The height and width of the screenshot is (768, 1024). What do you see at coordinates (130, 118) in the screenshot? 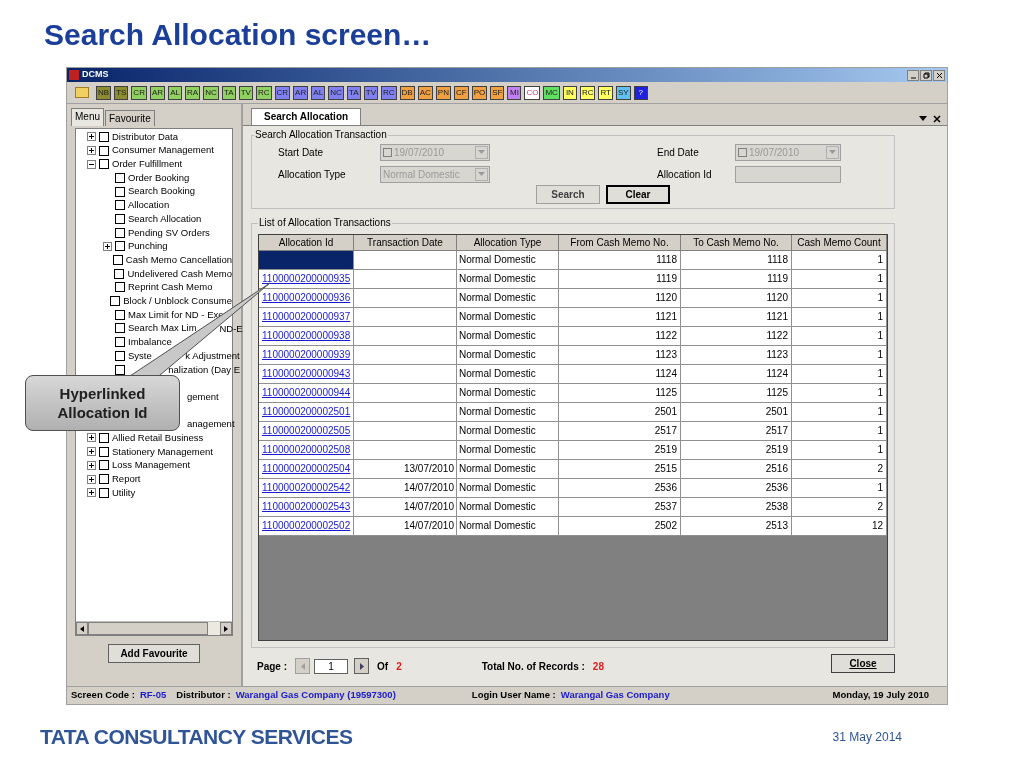
I see `panel-tab: Favourite` at bounding box center [130, 118].